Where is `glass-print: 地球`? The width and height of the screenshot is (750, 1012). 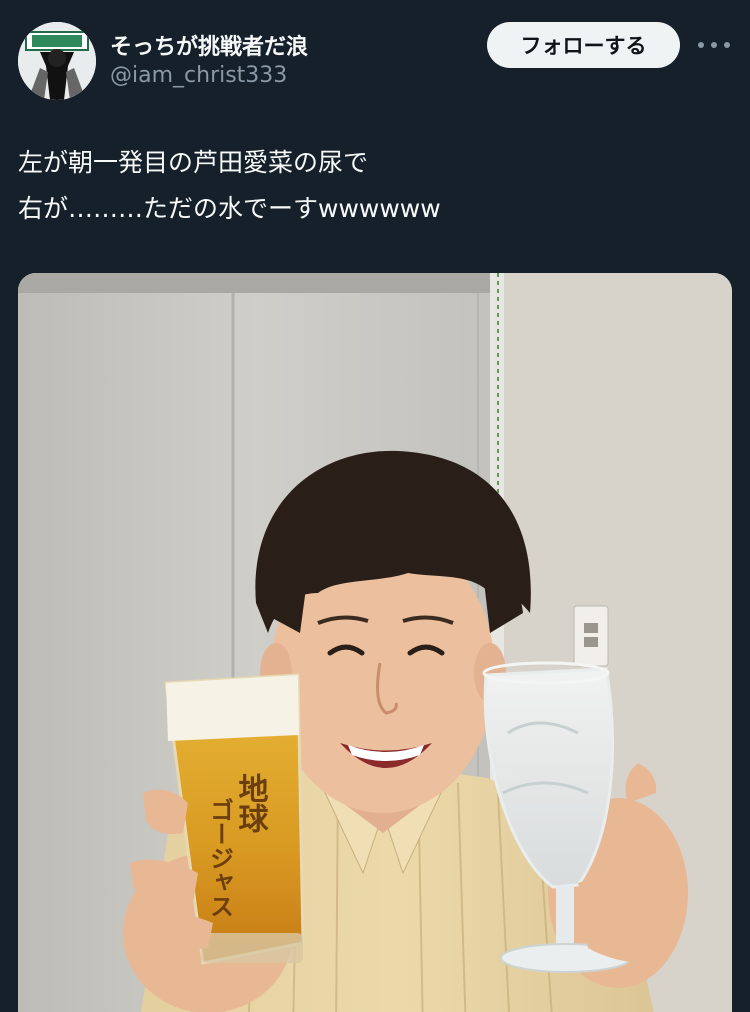 glass-print: 地球 is located at coordinates (251, 803).